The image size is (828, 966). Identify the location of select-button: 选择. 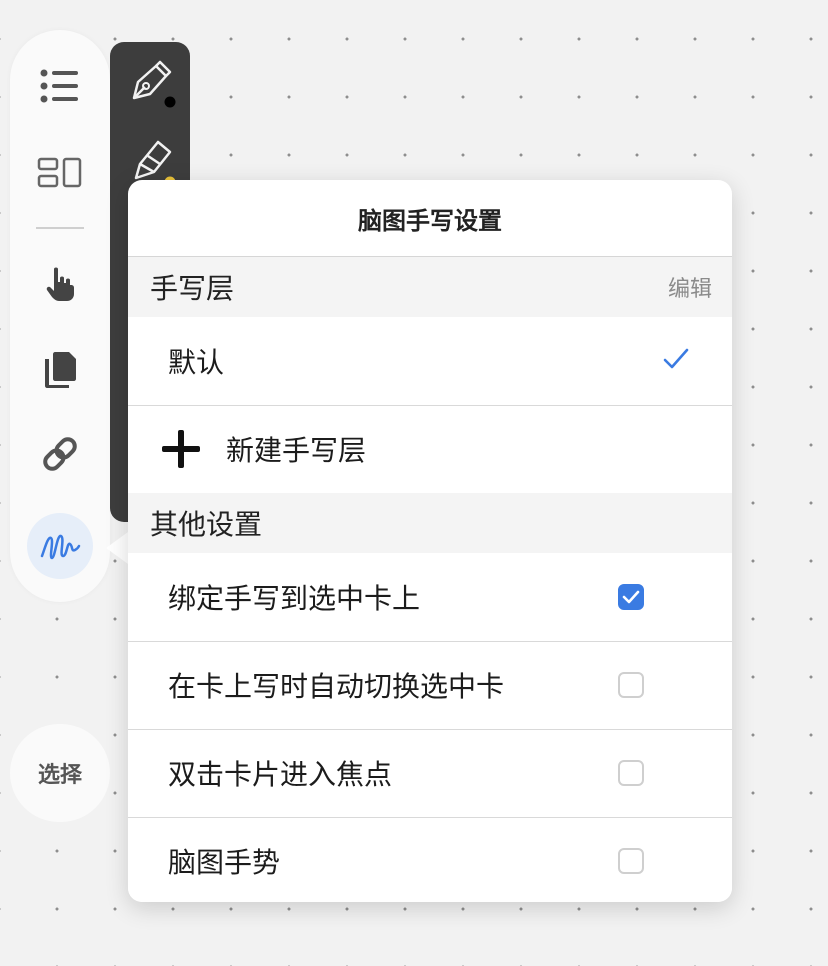
(60, 773).